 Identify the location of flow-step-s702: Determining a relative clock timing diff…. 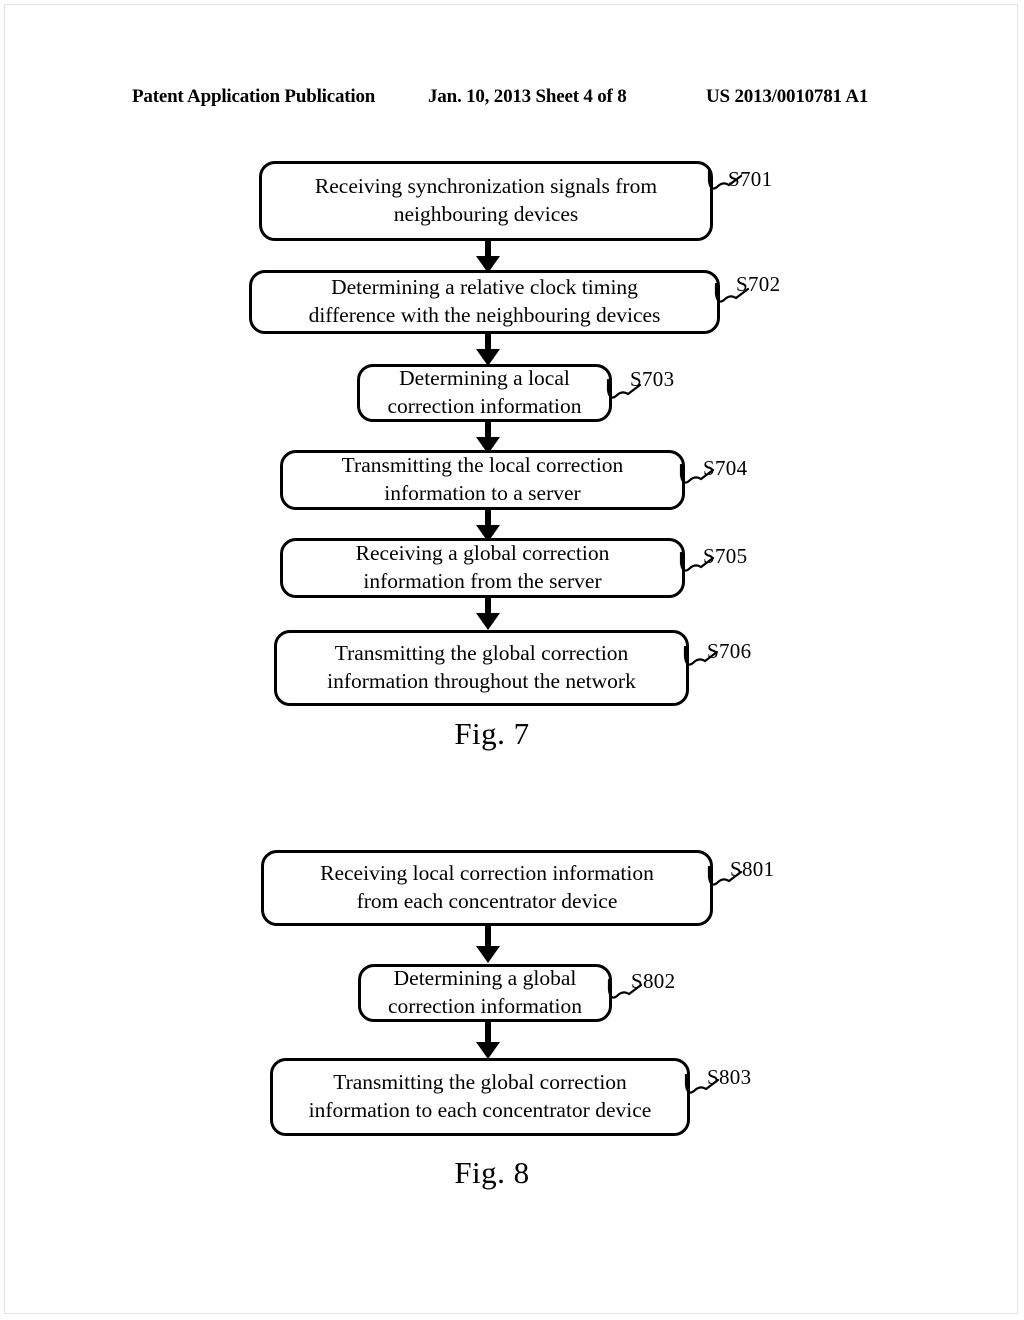
(484, 302).